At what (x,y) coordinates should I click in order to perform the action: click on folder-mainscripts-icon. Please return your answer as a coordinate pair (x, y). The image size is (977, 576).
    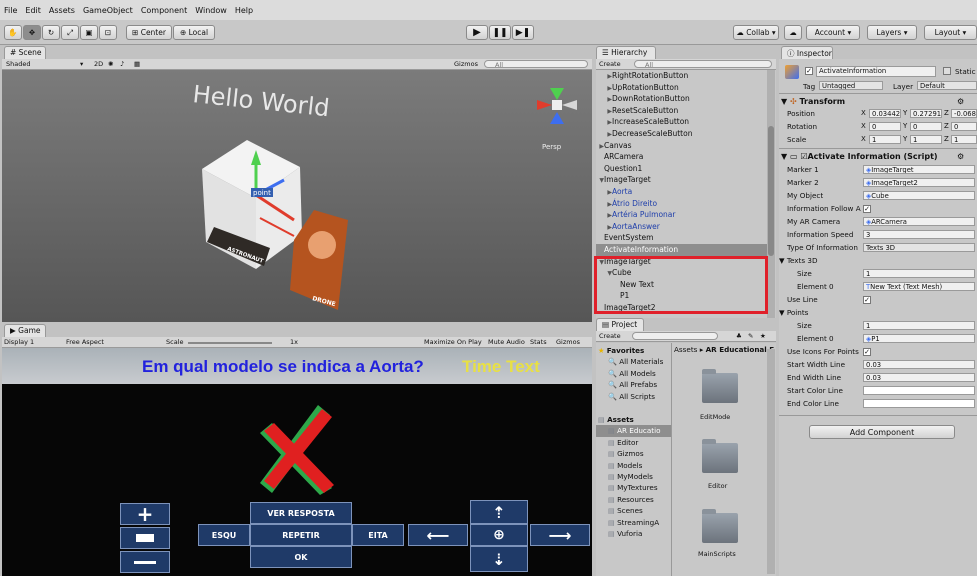
    Looking at the image, I should click on (720, 526).